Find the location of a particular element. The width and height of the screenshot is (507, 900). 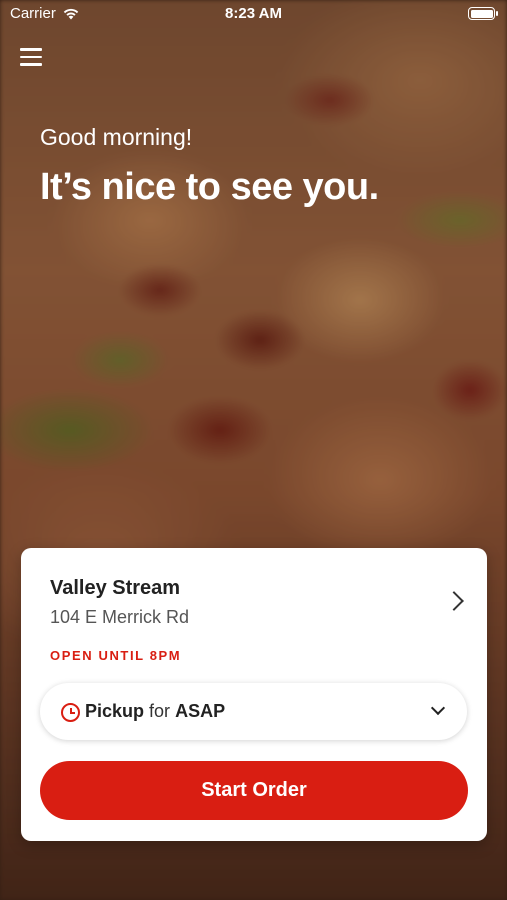

status-bar: Carrier 8:23 AM is located at coordinates (253, 14).